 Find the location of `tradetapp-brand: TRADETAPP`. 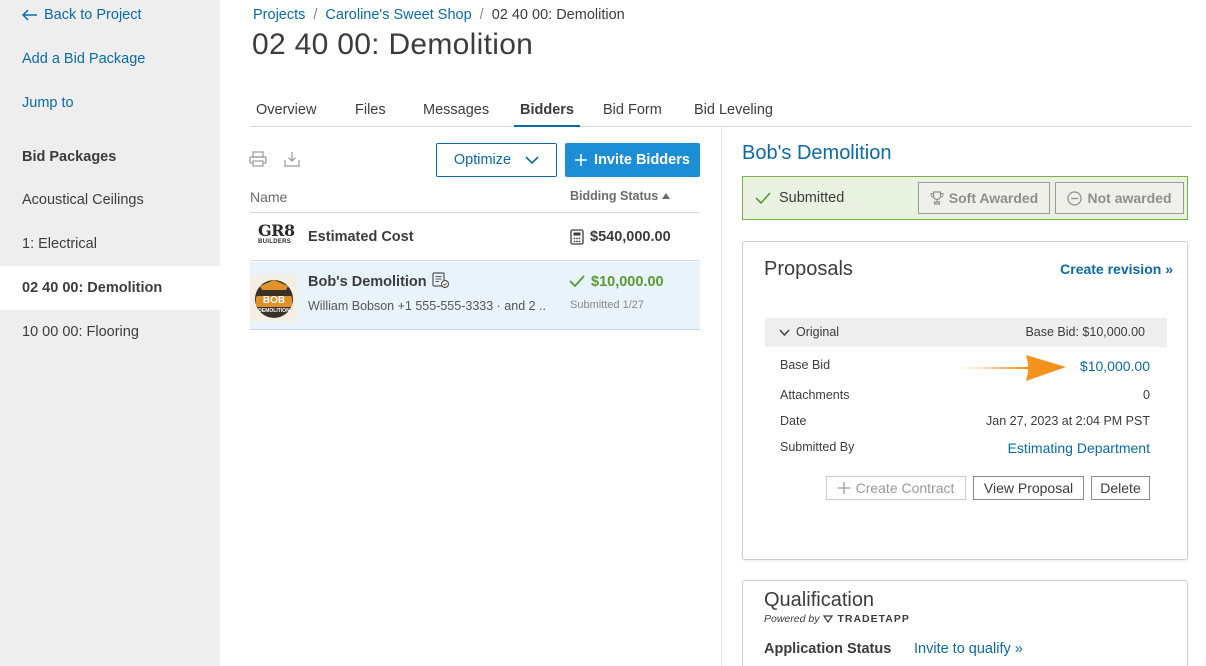

tradetapp-brand: TRADETAPP is located at coordinates (873, 619).